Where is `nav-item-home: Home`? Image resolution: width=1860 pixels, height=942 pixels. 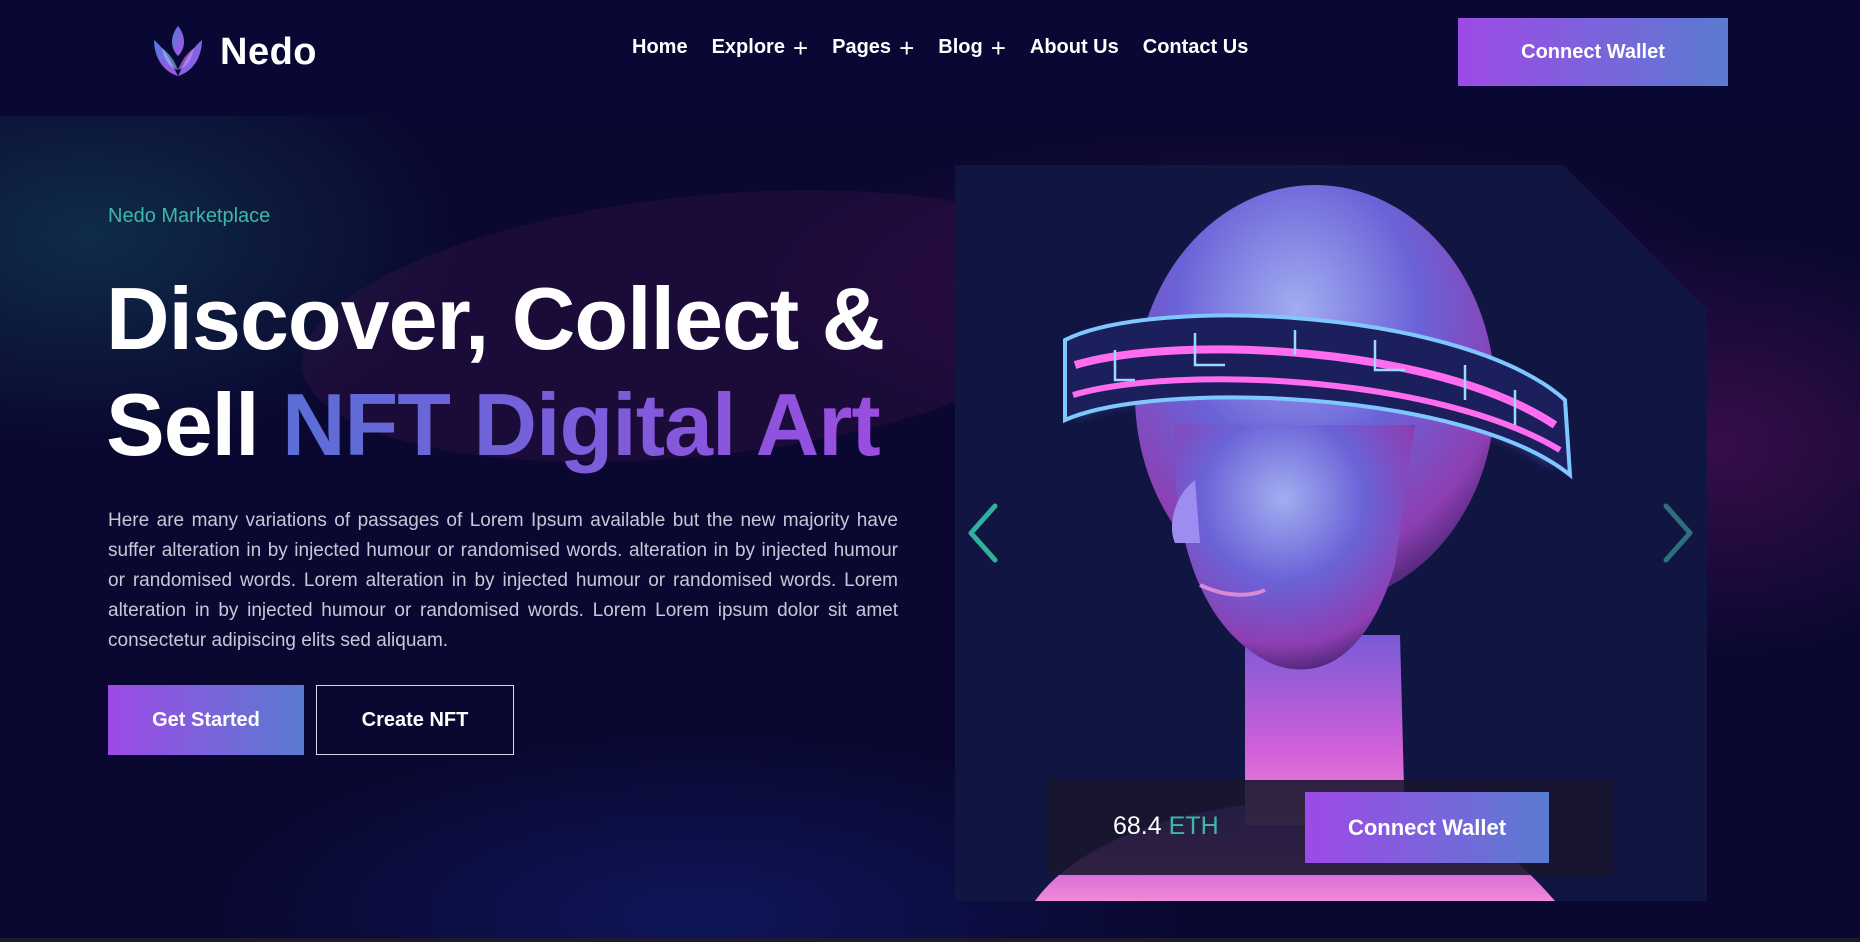
nav-item-home: Home is located at coordinates (660, 47).